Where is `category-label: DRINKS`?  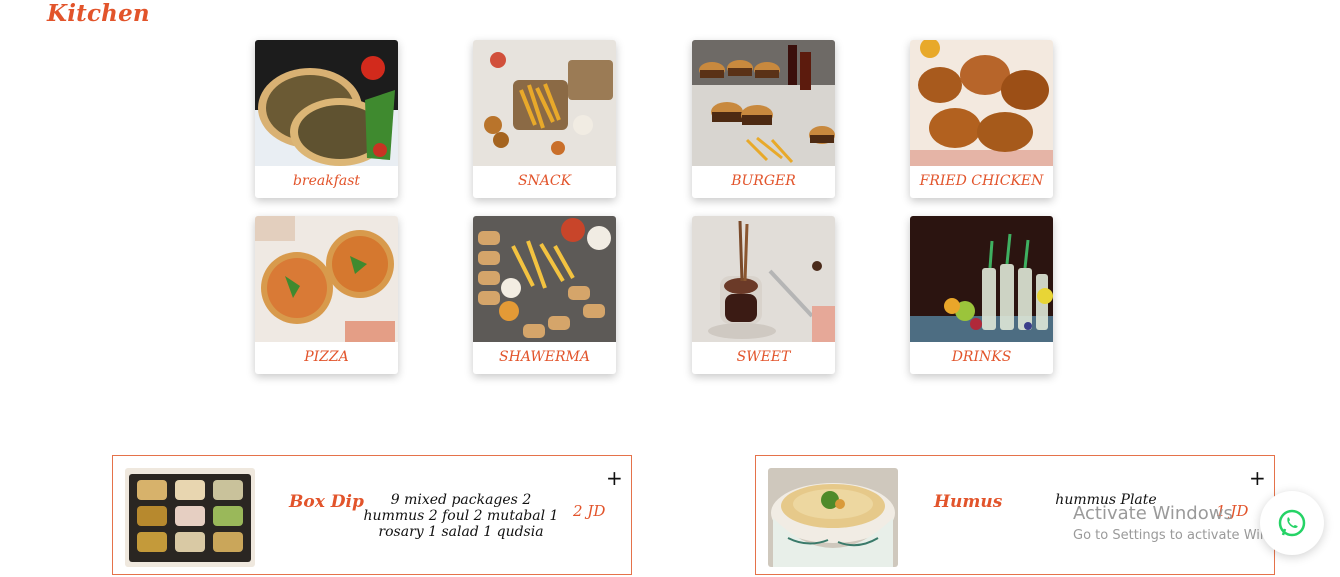
category-label: DRINKS is located at coordinates (981, 357).